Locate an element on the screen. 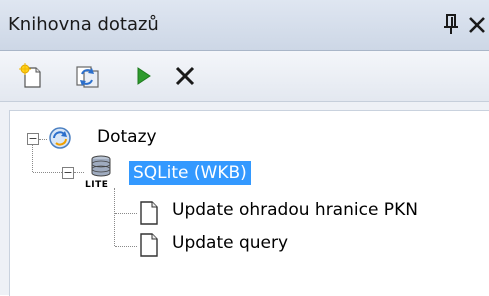 The image size is (489, 296). new-query-icon is located at coordinates (31, 76).